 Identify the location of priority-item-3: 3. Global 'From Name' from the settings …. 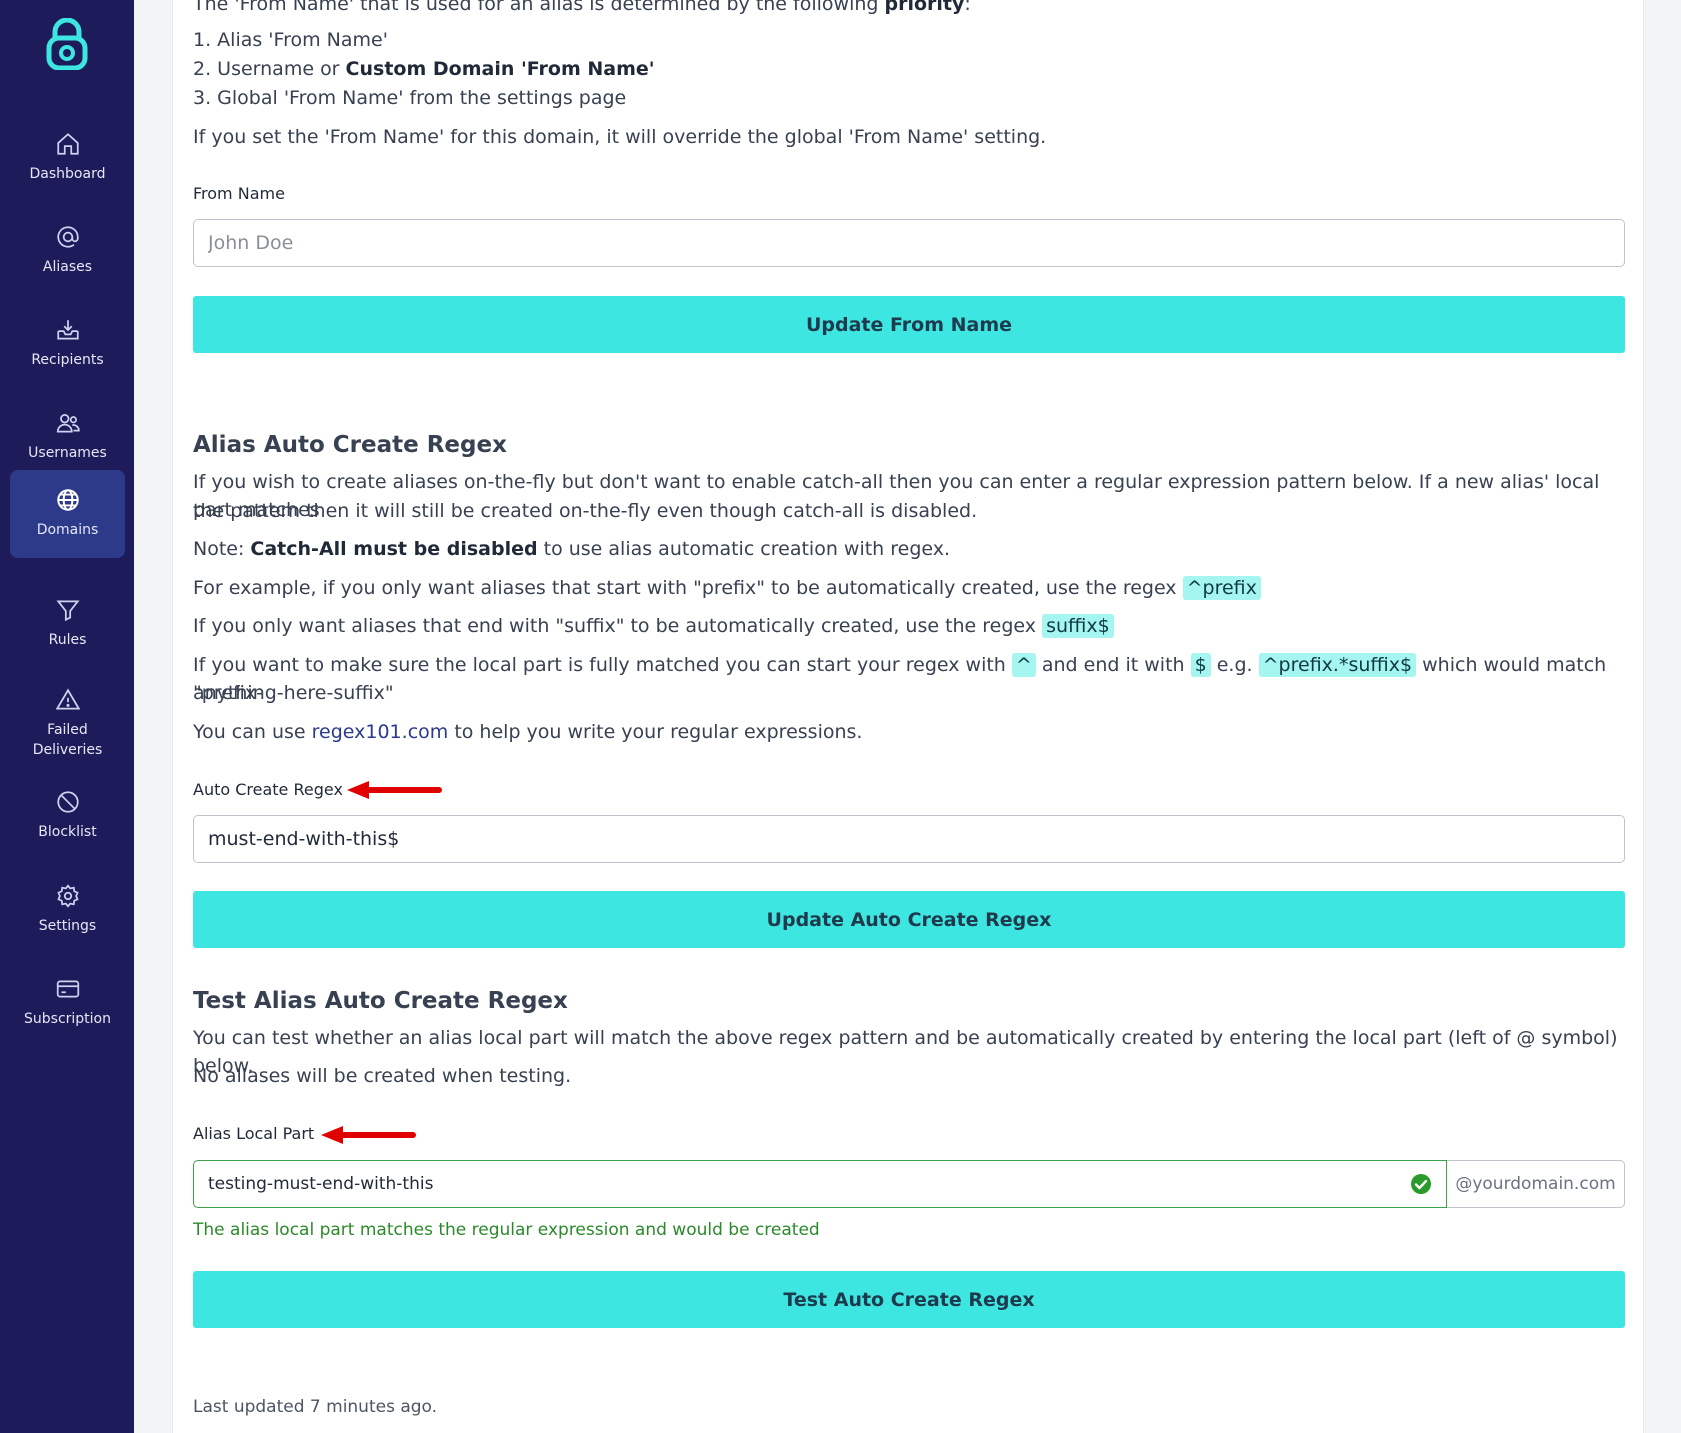
(410, 98).